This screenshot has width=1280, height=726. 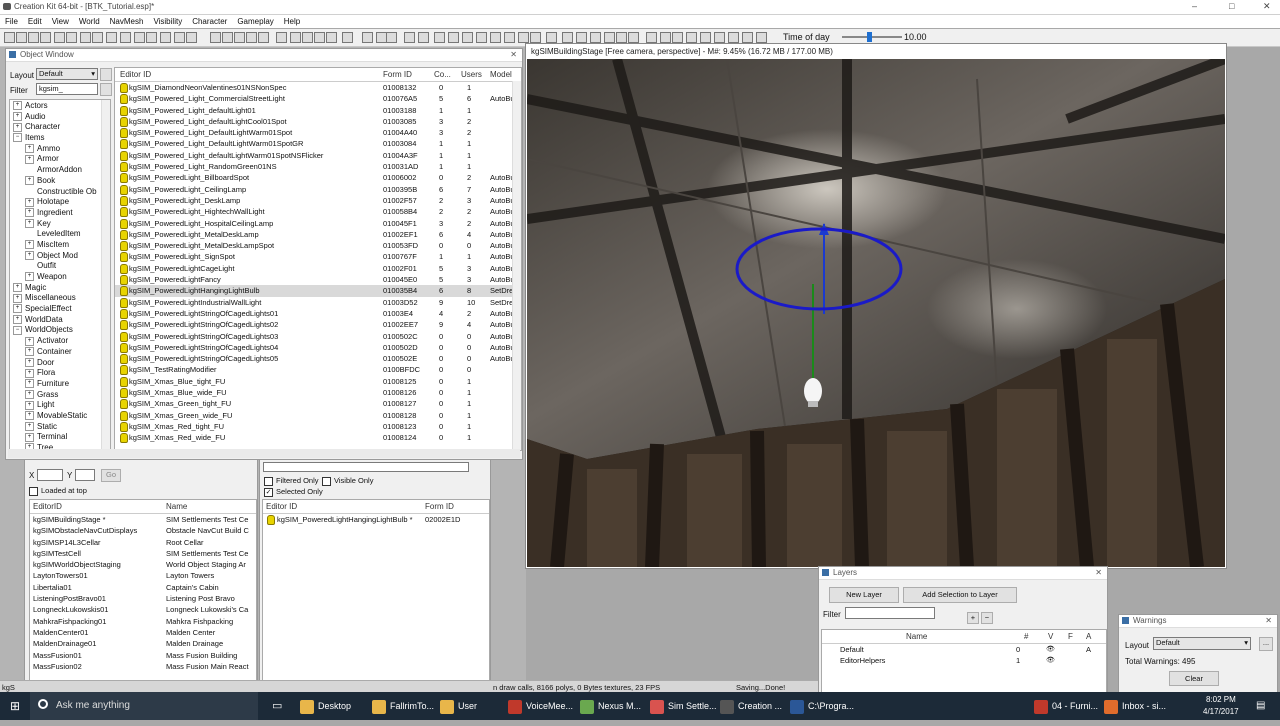 I want to click on x-coordinate-input, so click(x=50, y=475).